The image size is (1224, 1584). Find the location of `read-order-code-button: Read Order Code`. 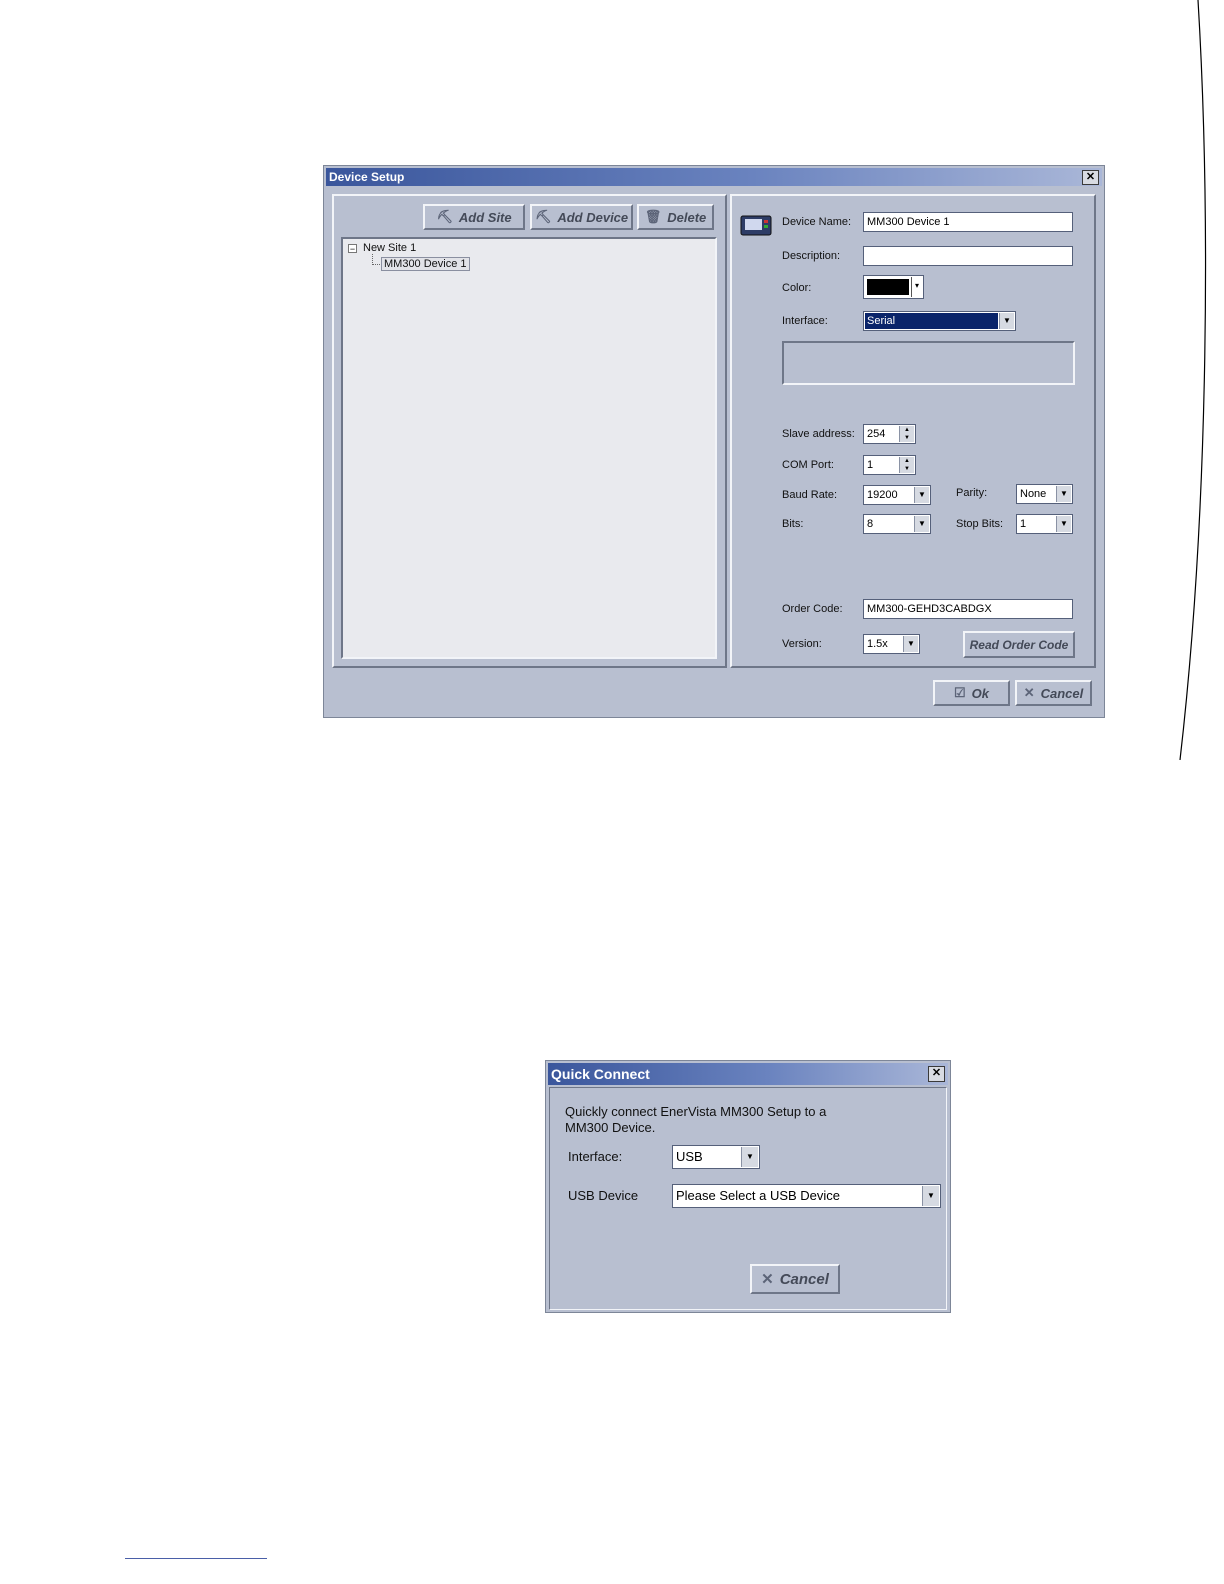

read-order-code-button: Read Order Code is located at coordinates (1019, 644).